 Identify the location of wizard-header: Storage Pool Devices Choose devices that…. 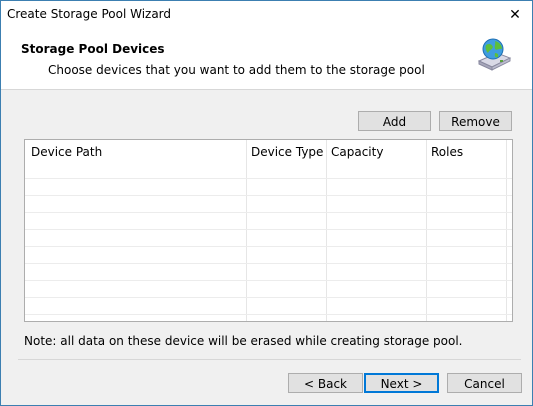
(266, 59).